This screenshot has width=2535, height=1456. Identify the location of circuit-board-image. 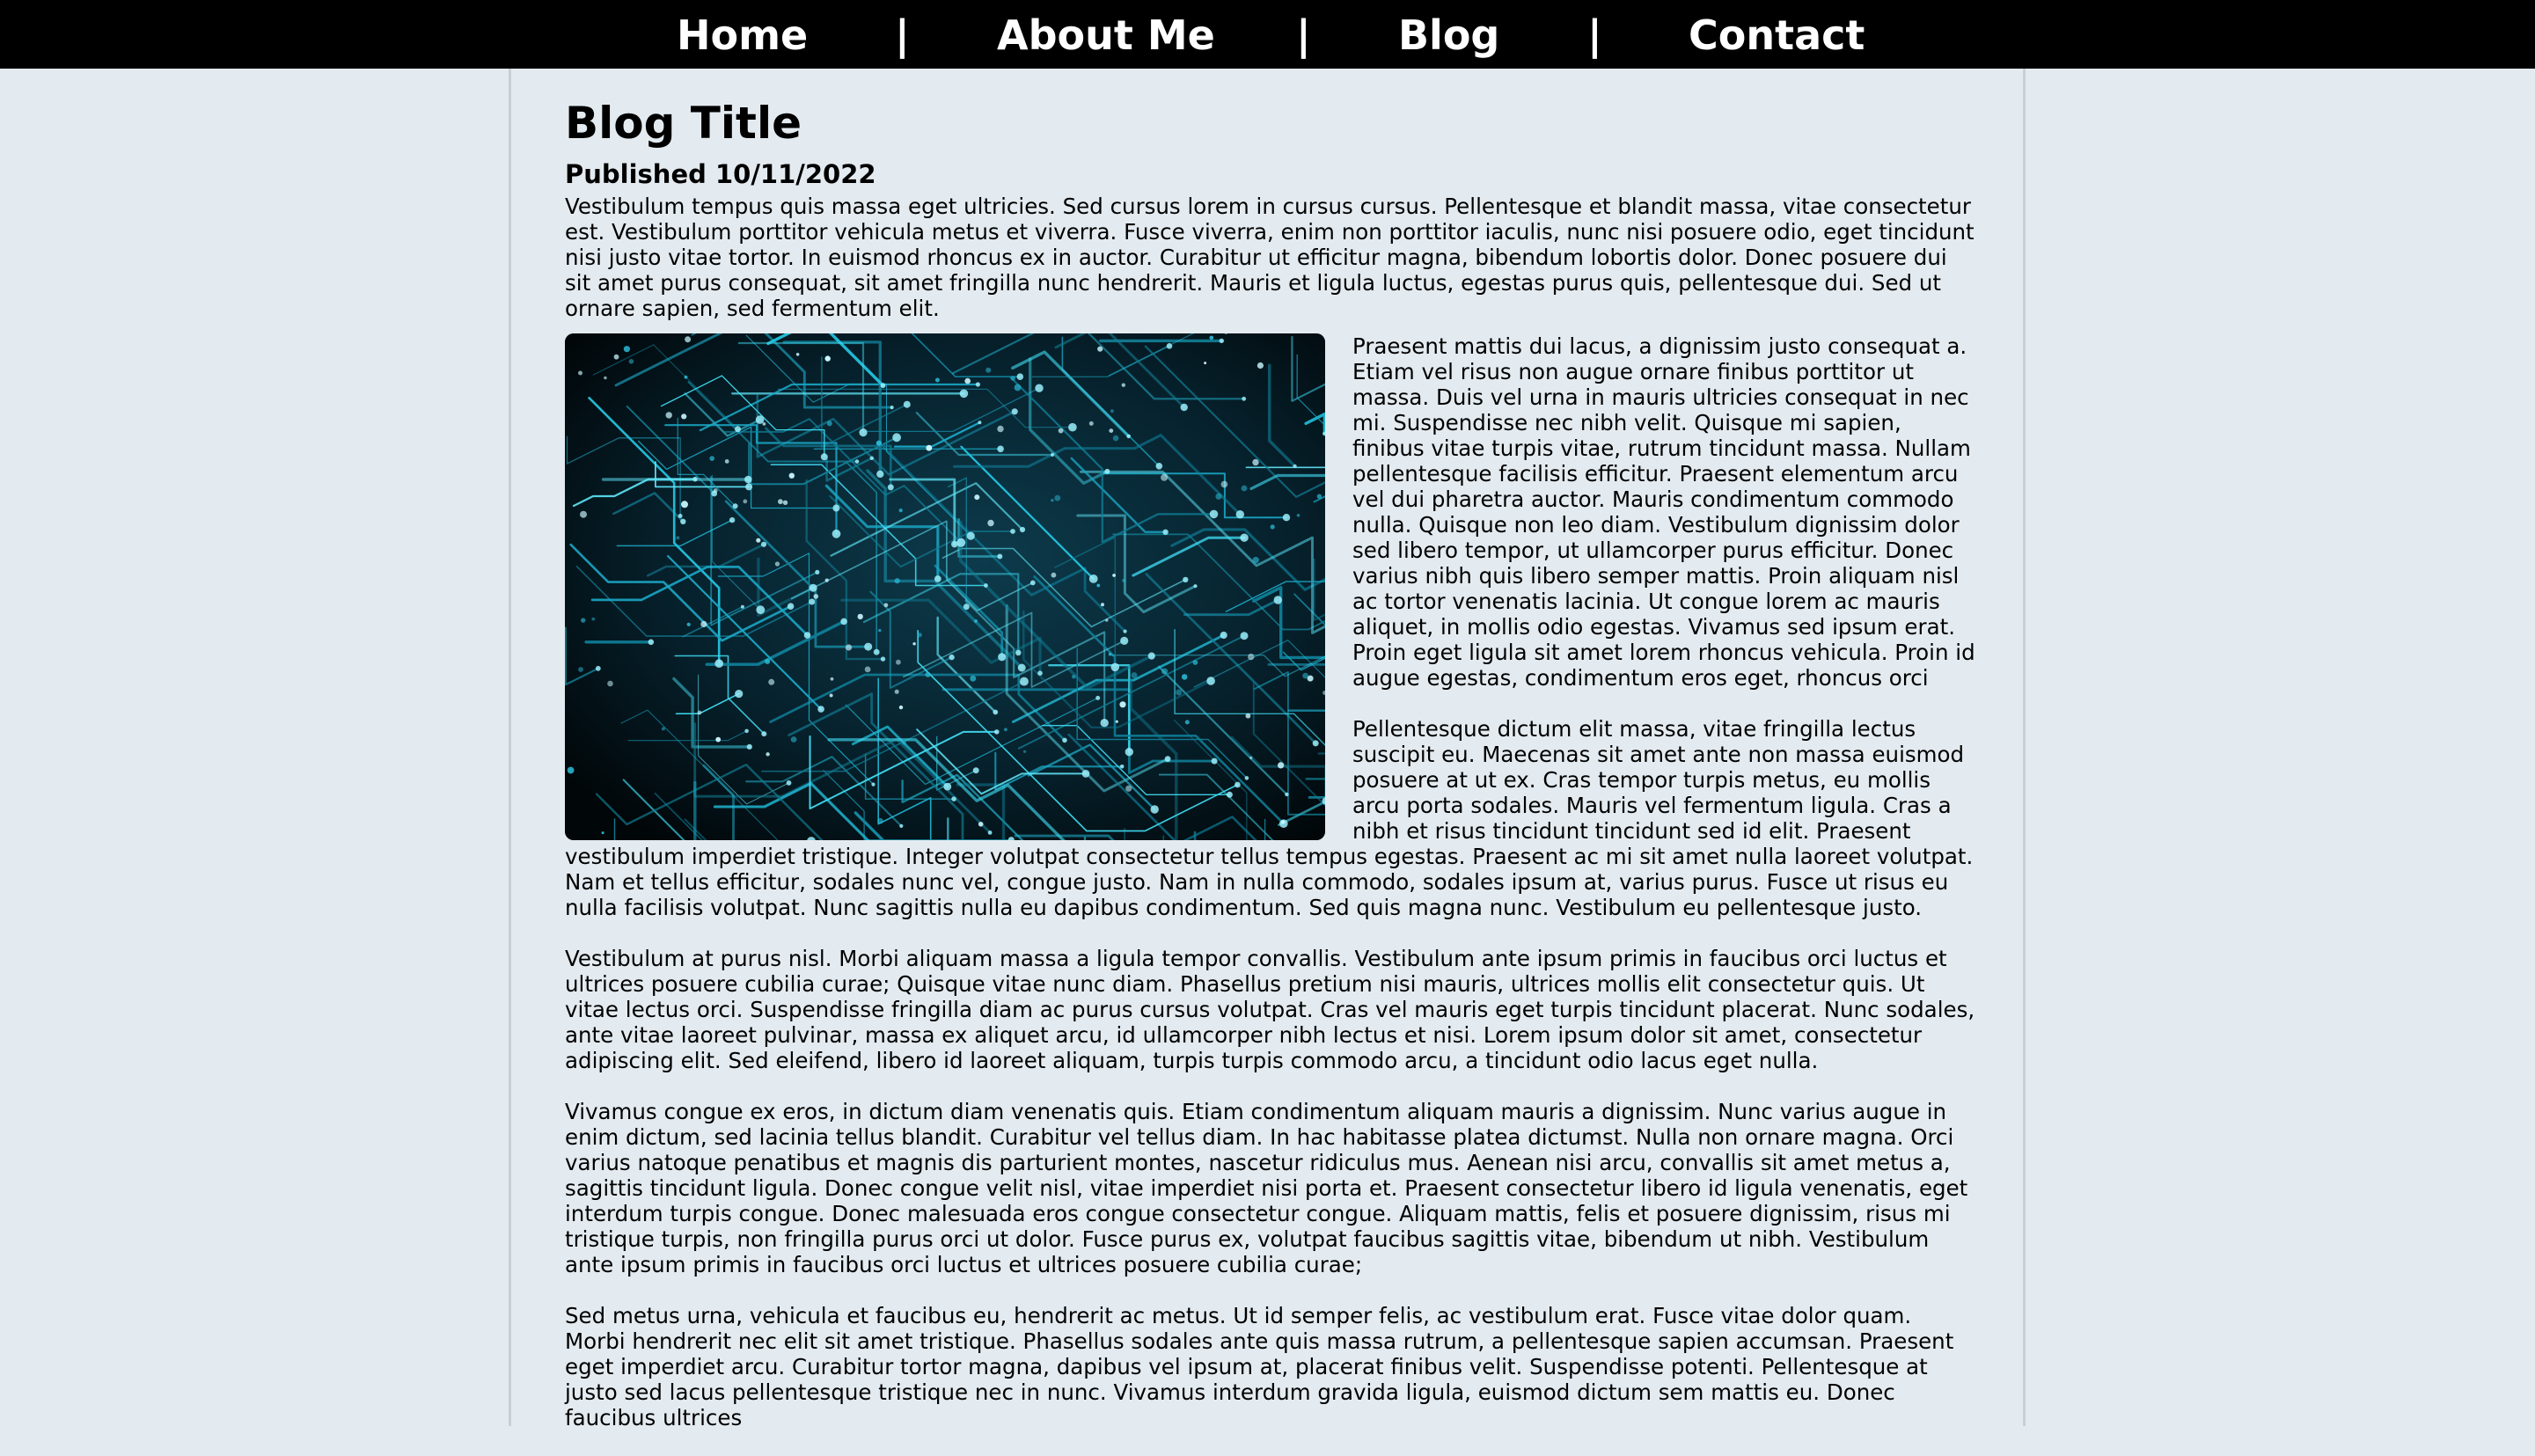
(945, 586).